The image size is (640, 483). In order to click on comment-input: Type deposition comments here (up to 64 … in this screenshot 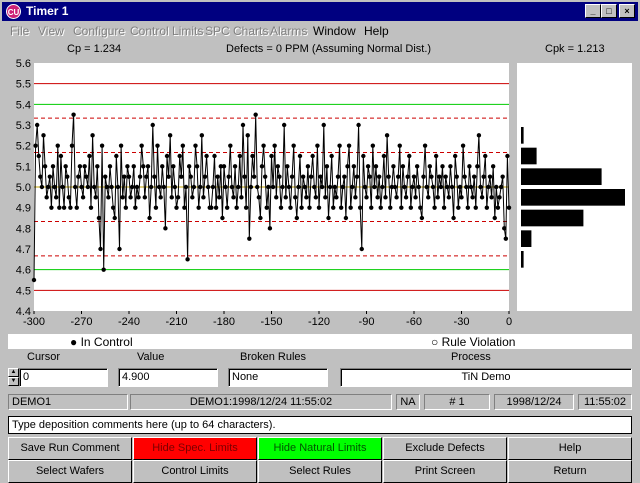, I will do `click(320, 425)`.